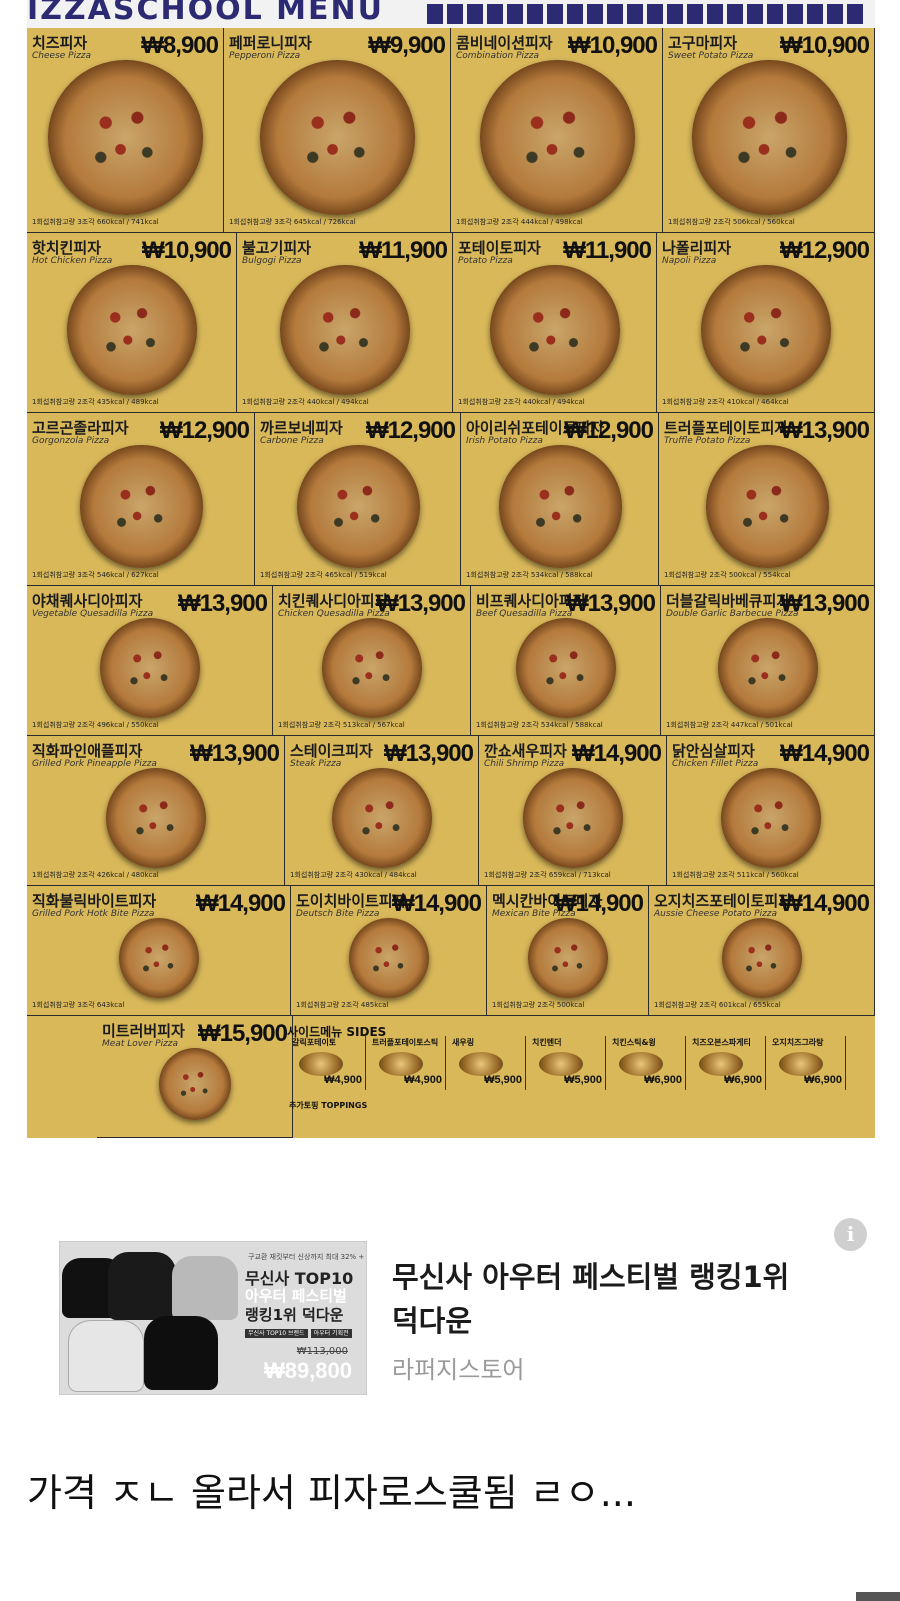 This screenshot has height=1601, width=900. I want to click on side-item: 트러플포테이토스틱 ₩4,900, so click(407, 1063).